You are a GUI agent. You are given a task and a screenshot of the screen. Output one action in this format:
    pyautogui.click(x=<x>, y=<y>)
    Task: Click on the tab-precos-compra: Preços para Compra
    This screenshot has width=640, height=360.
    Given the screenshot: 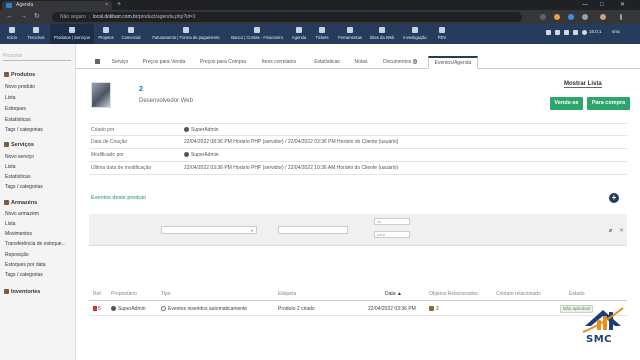 What is the action you would take?
    pyautogui.click(x=223, y=62)
    